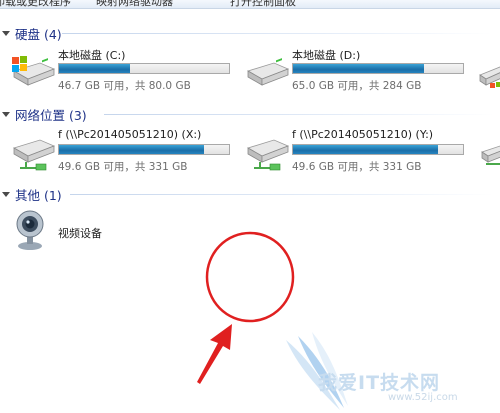 The width and height of the screenshot is (500, 413). I want to click on toolbar: 卸载或更改程序 映射网络驱动器 打开控制面板, so click(250, 4).